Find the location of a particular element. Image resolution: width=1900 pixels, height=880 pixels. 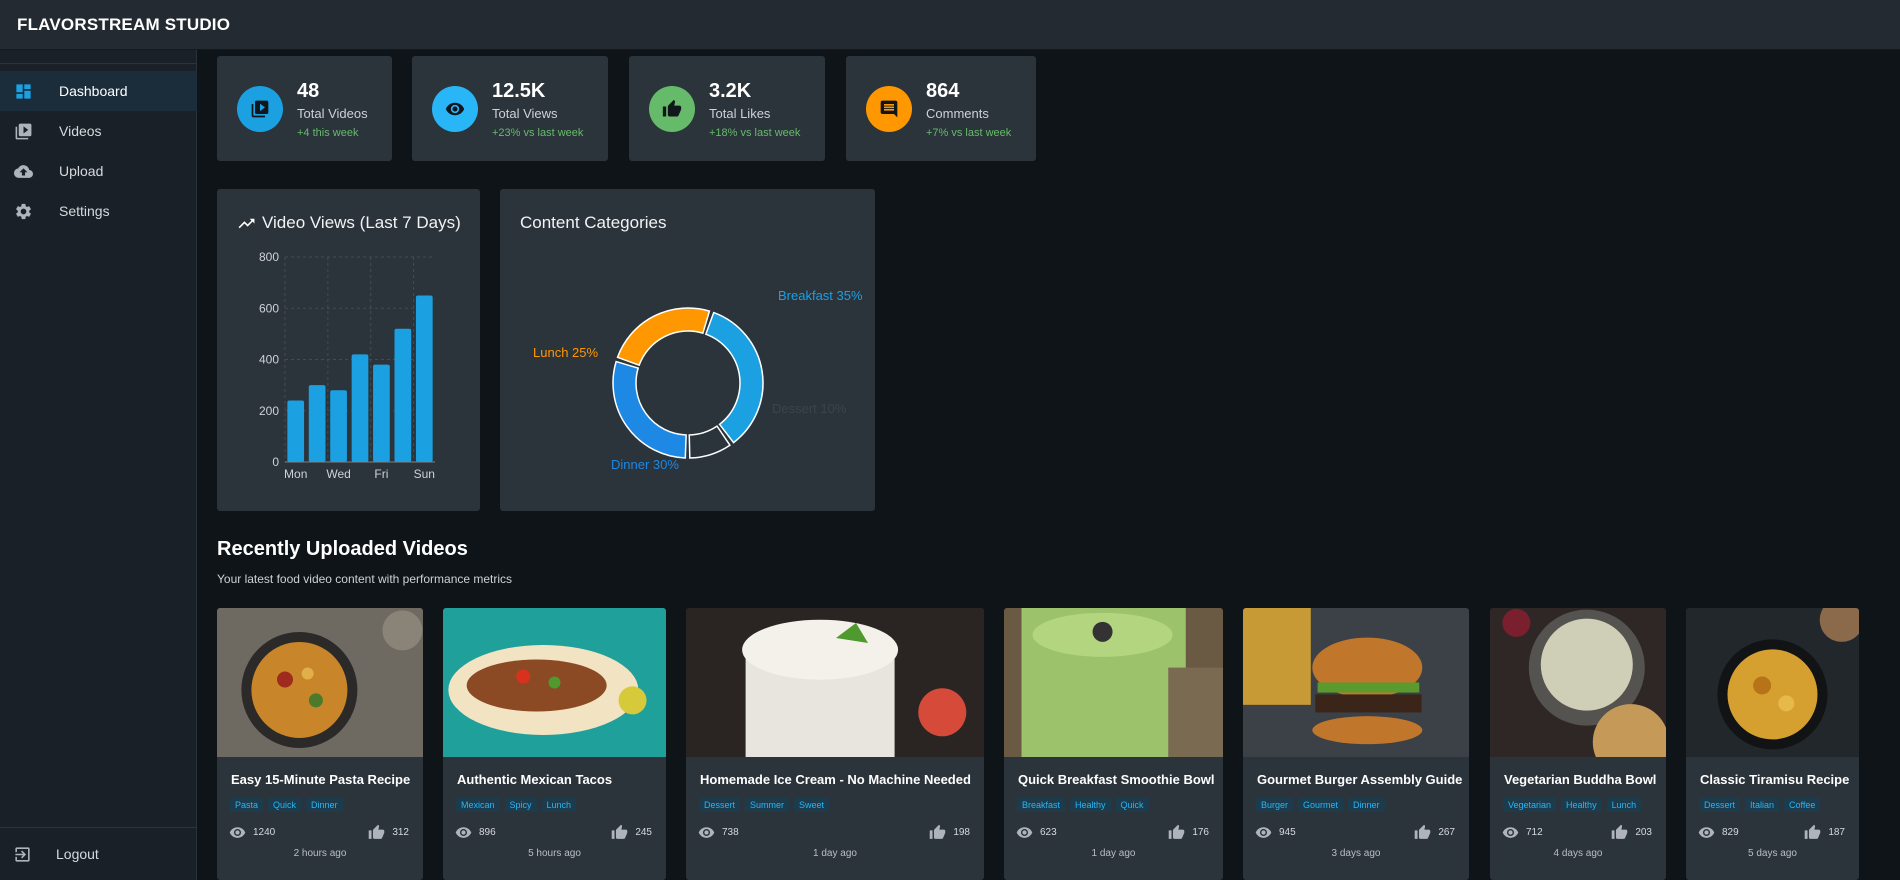

logout-button: Logout is located at coordinates (98, 854).